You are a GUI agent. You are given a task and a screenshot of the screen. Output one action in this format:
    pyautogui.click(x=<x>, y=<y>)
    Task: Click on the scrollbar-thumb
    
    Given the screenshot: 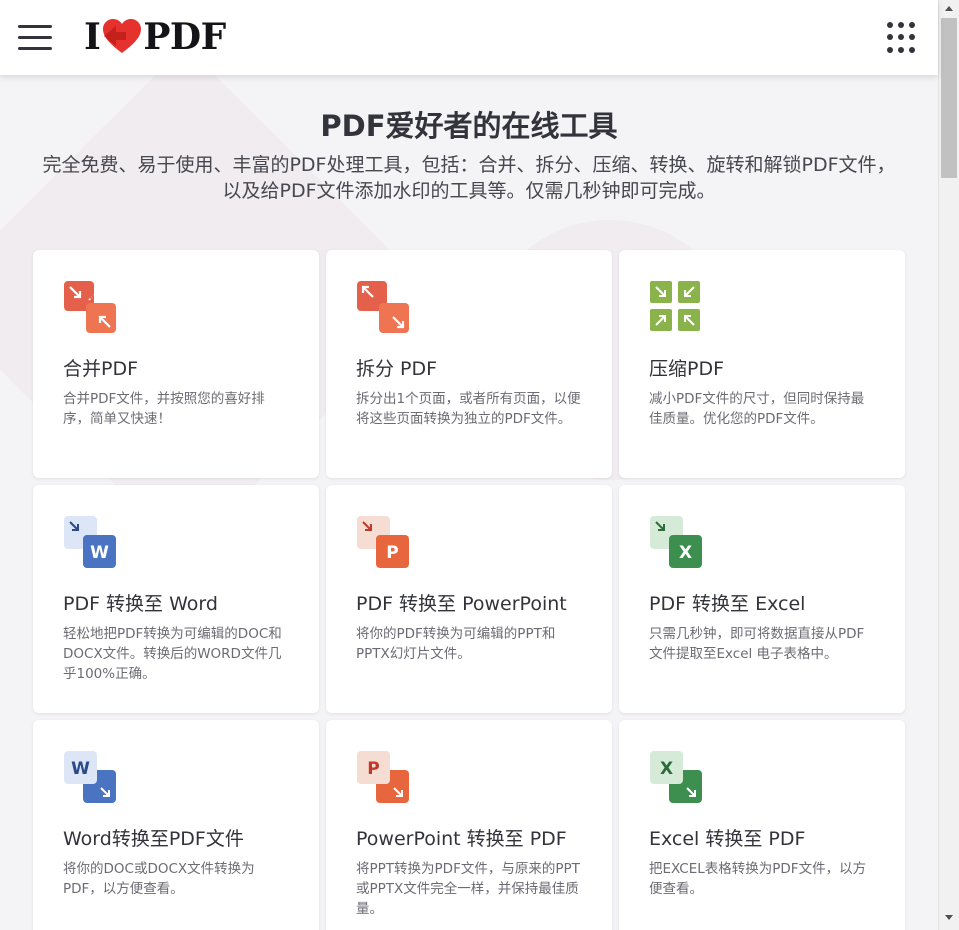 What is the action you would take?
    pyautogui.click(x=949, y=98)
    